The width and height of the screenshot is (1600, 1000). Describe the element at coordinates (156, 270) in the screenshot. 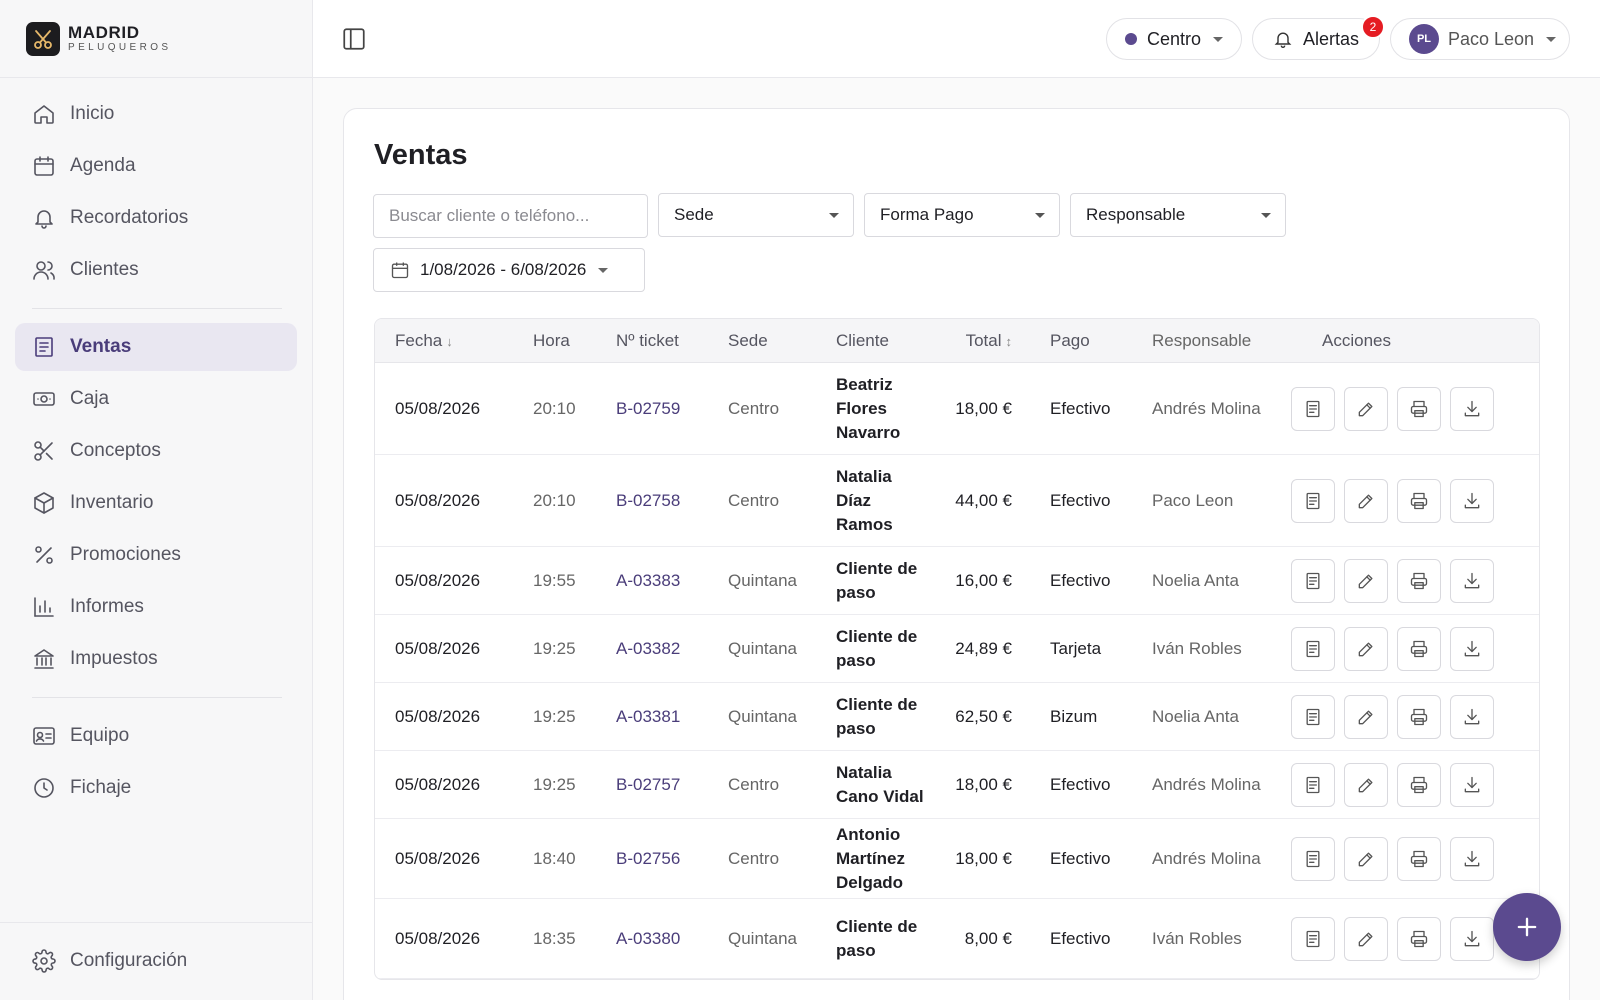

I see `sidebar-item-clientes: Clientes` at that location.